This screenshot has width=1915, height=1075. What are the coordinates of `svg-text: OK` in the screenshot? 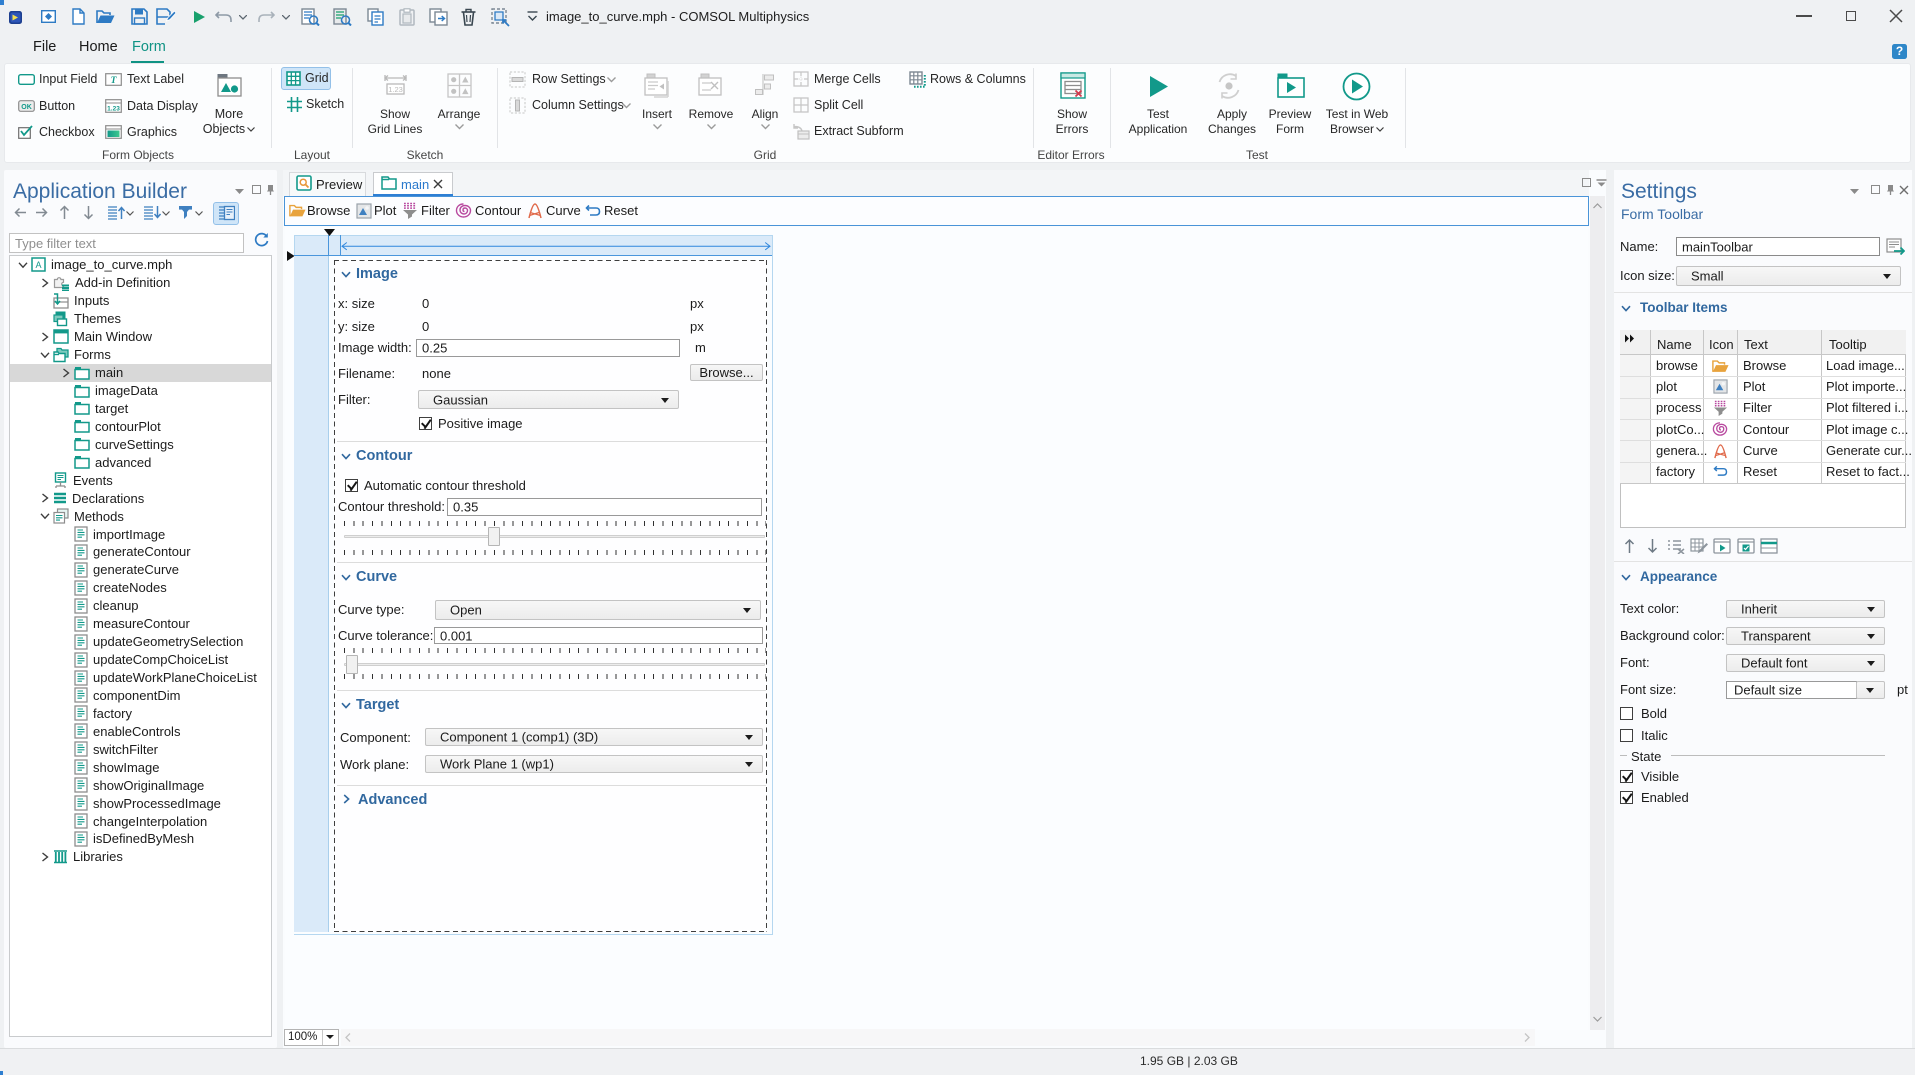 It's located at (26, 107).